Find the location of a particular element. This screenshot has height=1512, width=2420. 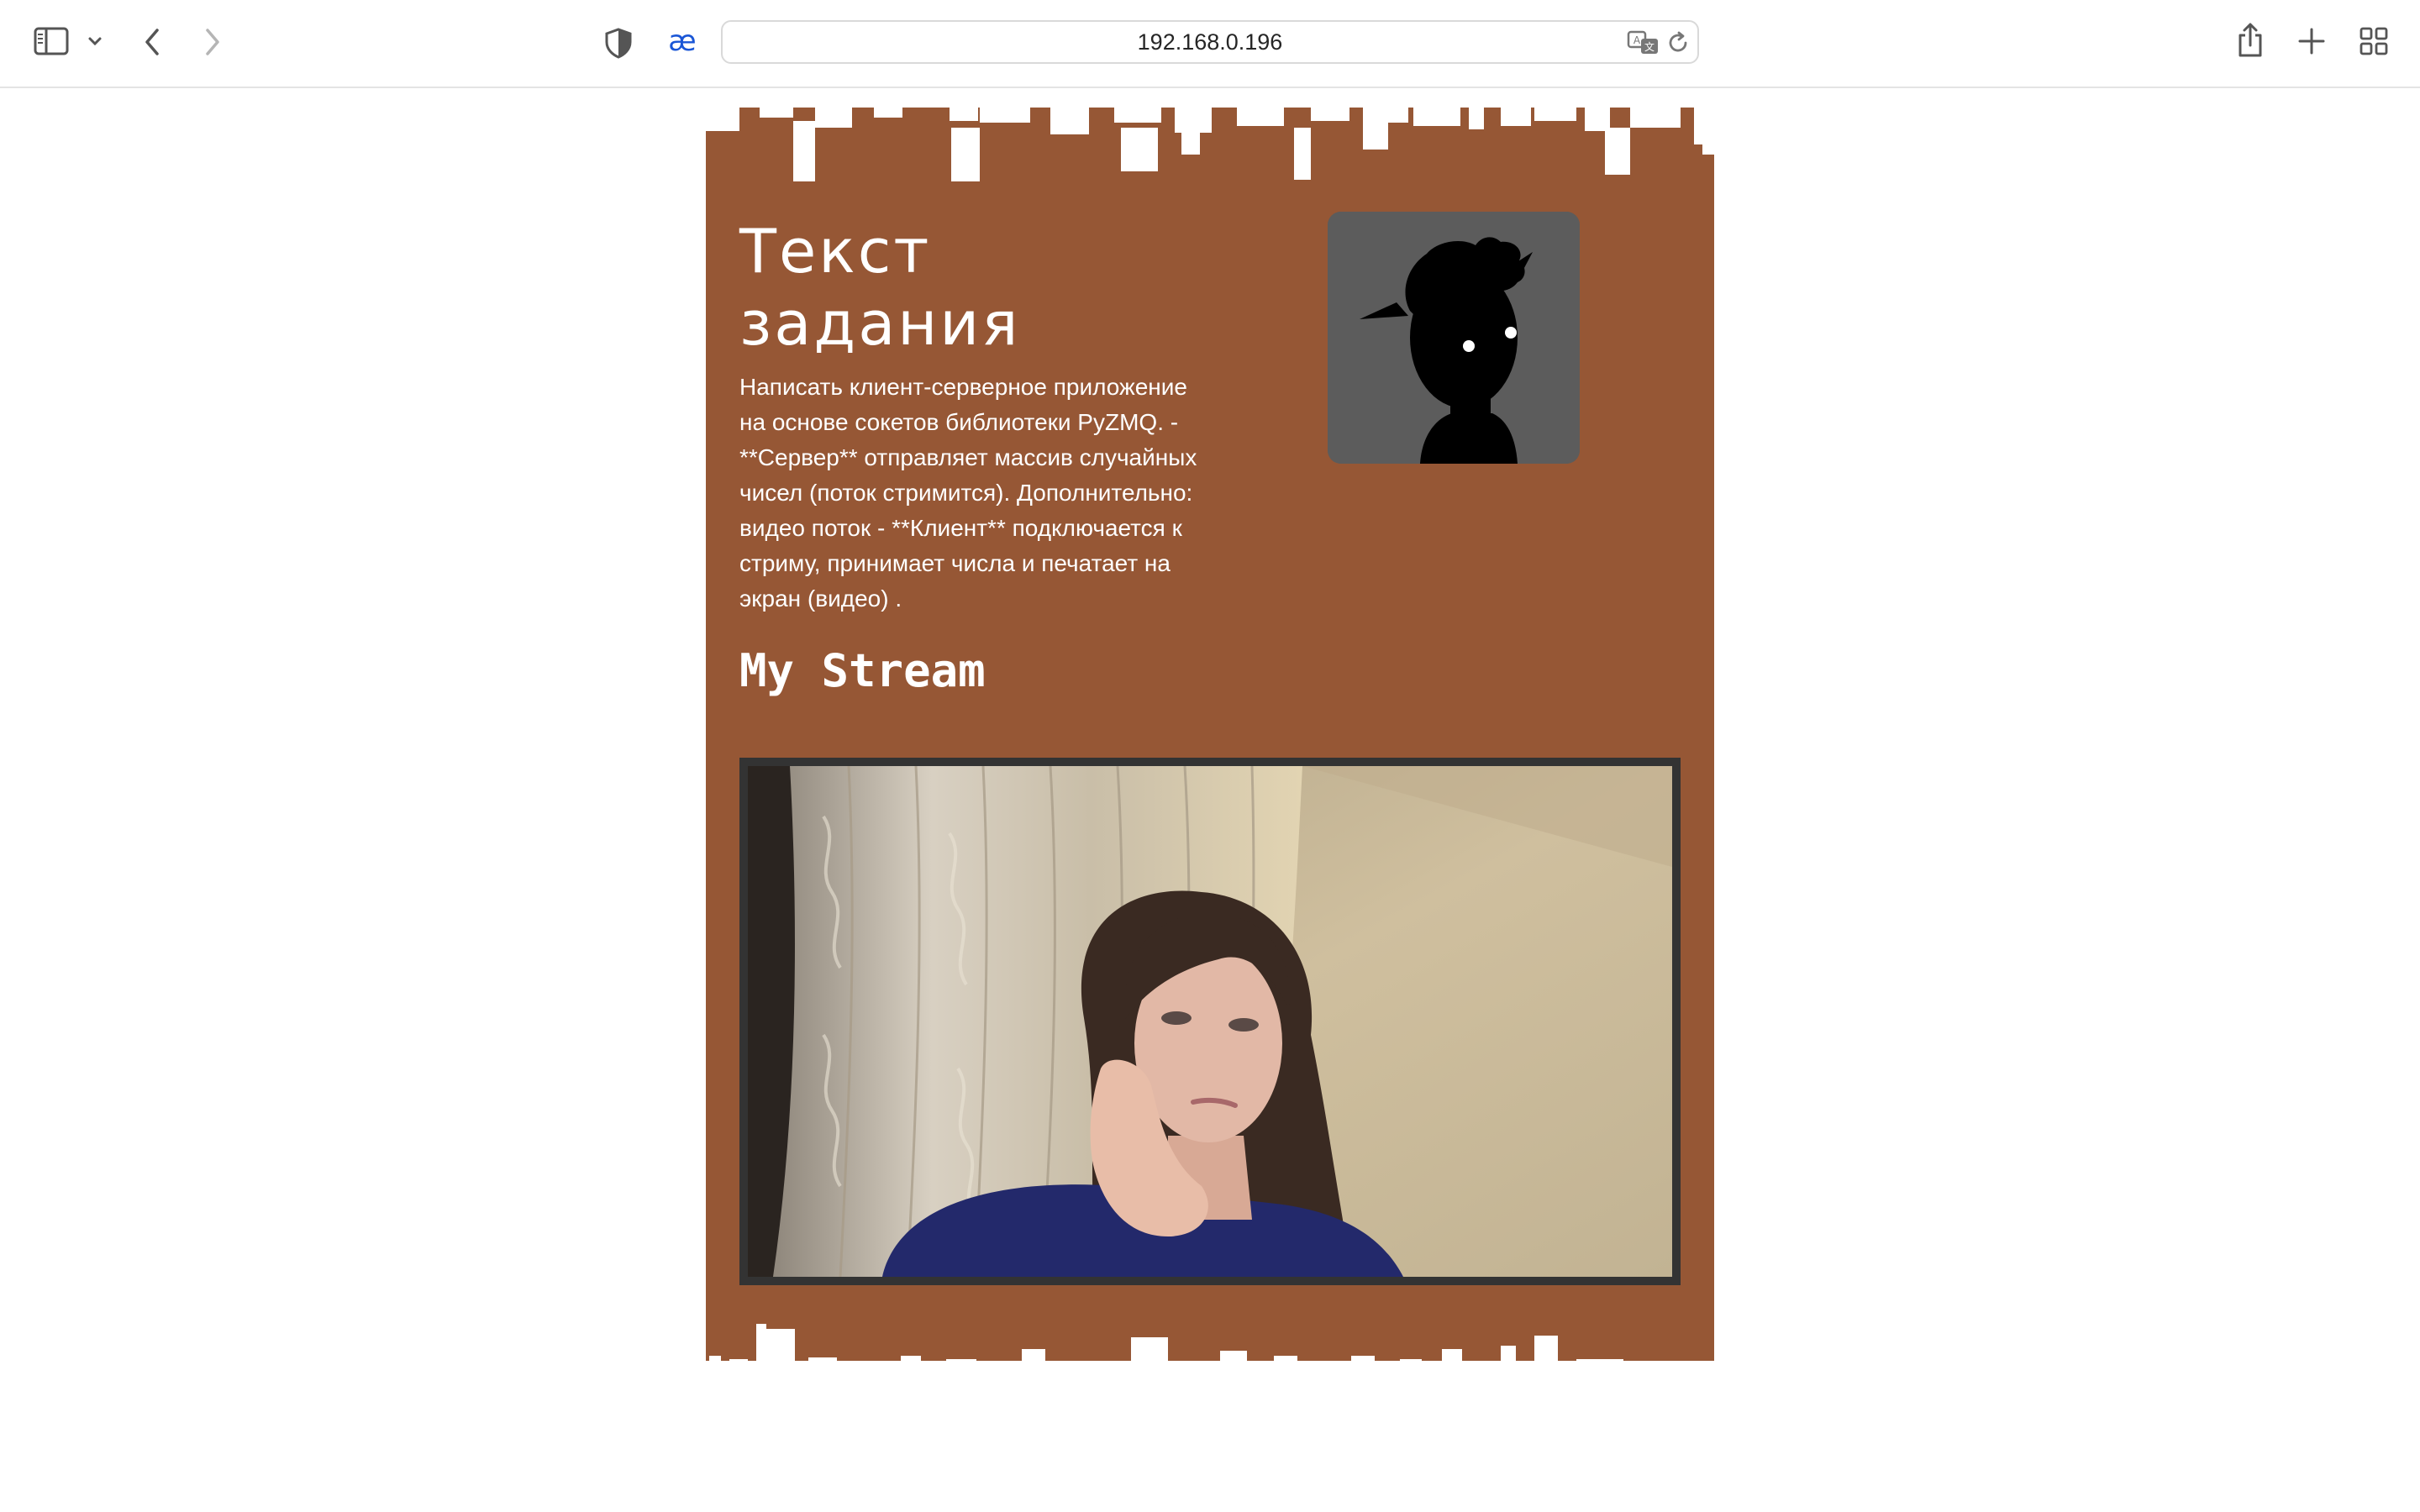

translate-icon: A 文 is located at coordinates (1644, 43).